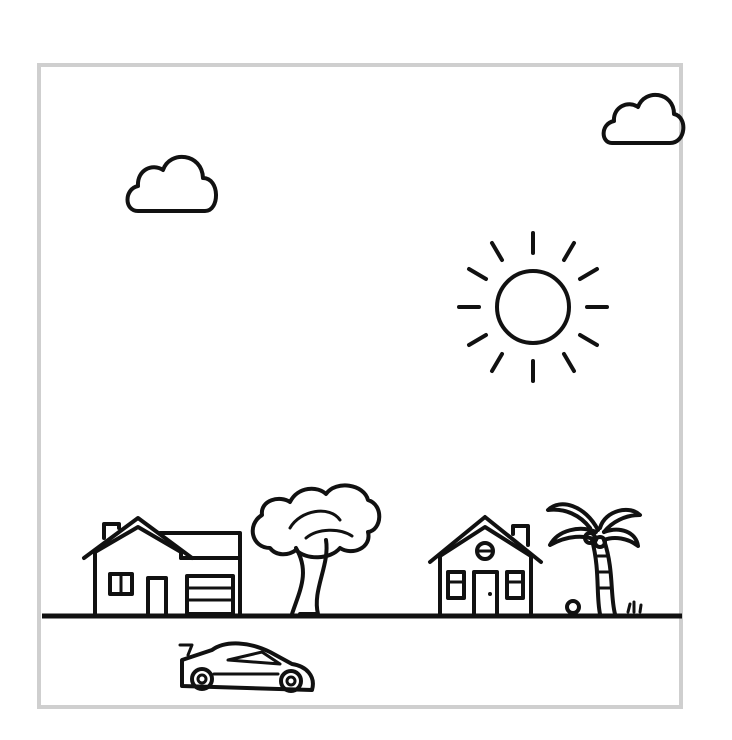 The image size is (732, 740). Describe the element at coordinates (246, 667) in the screenshot. I see `race-car-icon` at that location.